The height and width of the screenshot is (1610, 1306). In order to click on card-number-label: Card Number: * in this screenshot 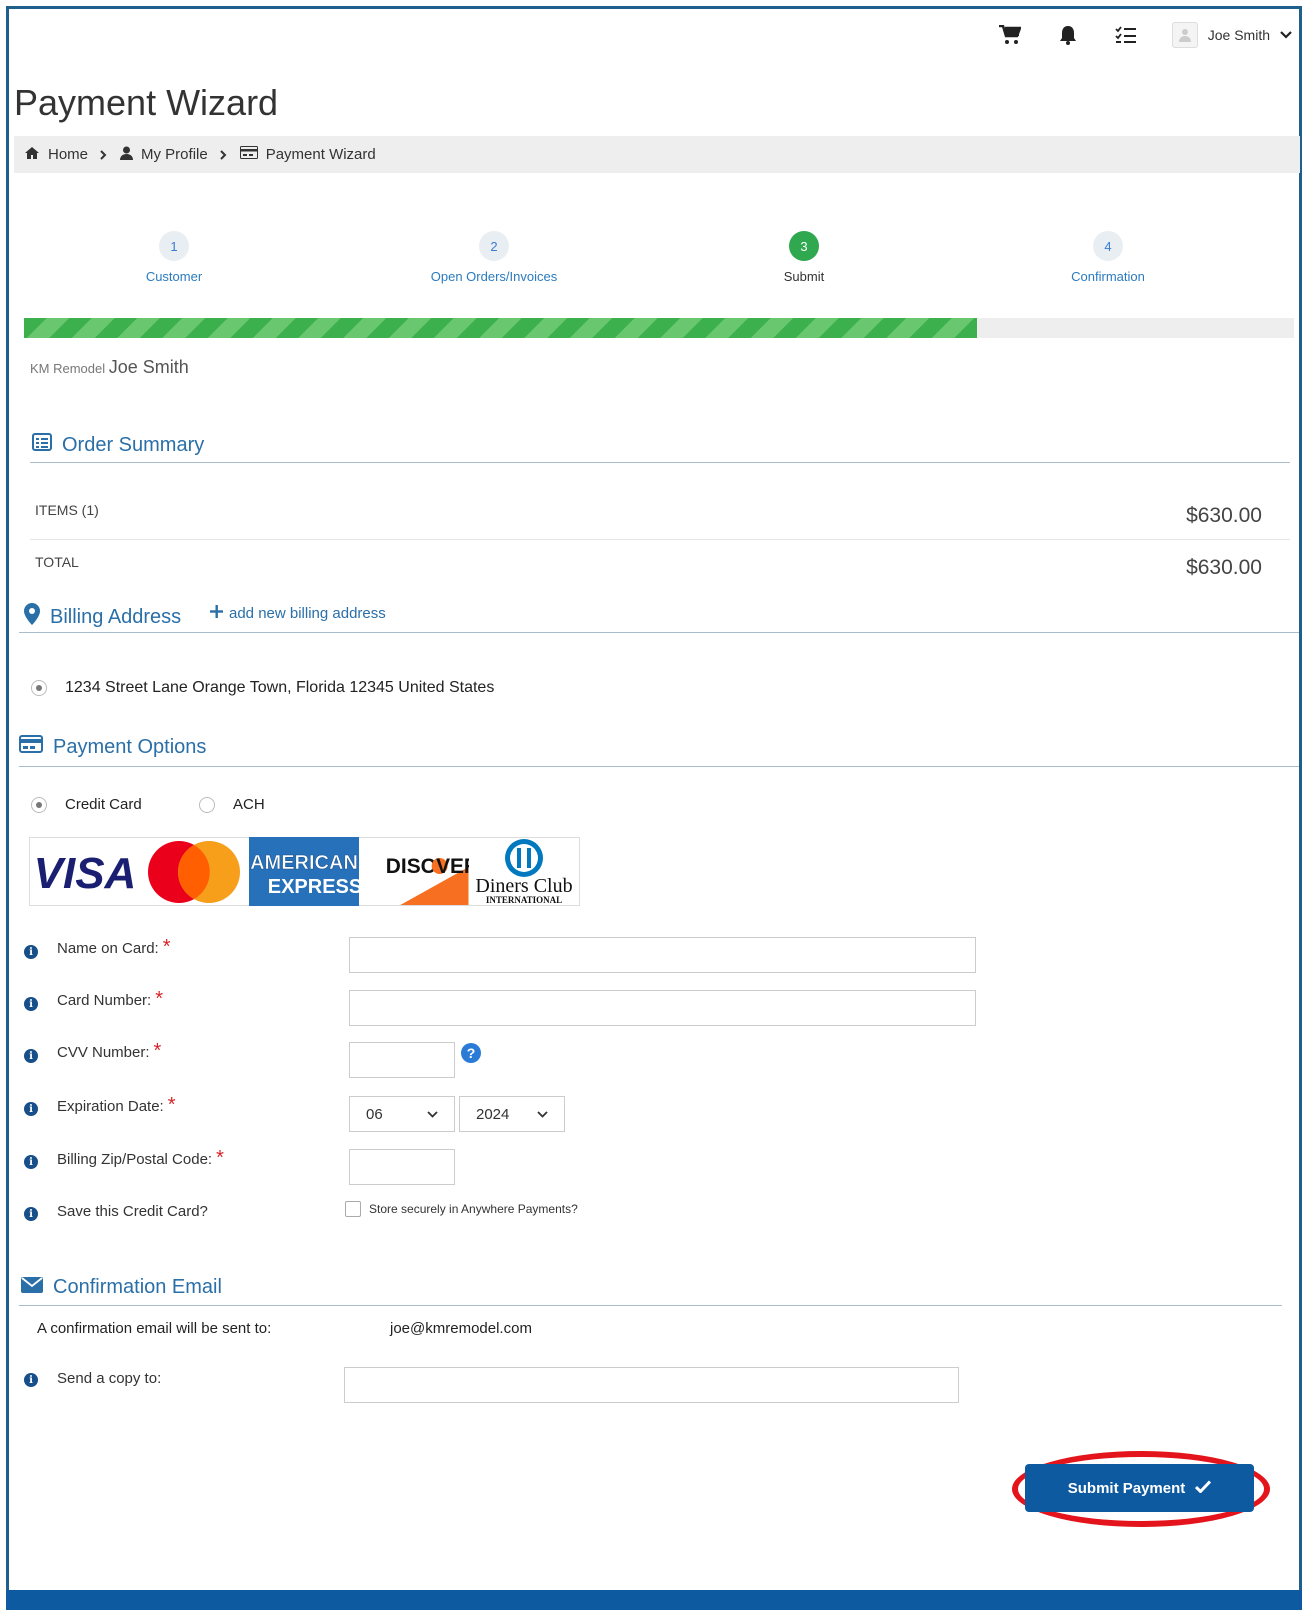, I will do `click(110, 999)`.